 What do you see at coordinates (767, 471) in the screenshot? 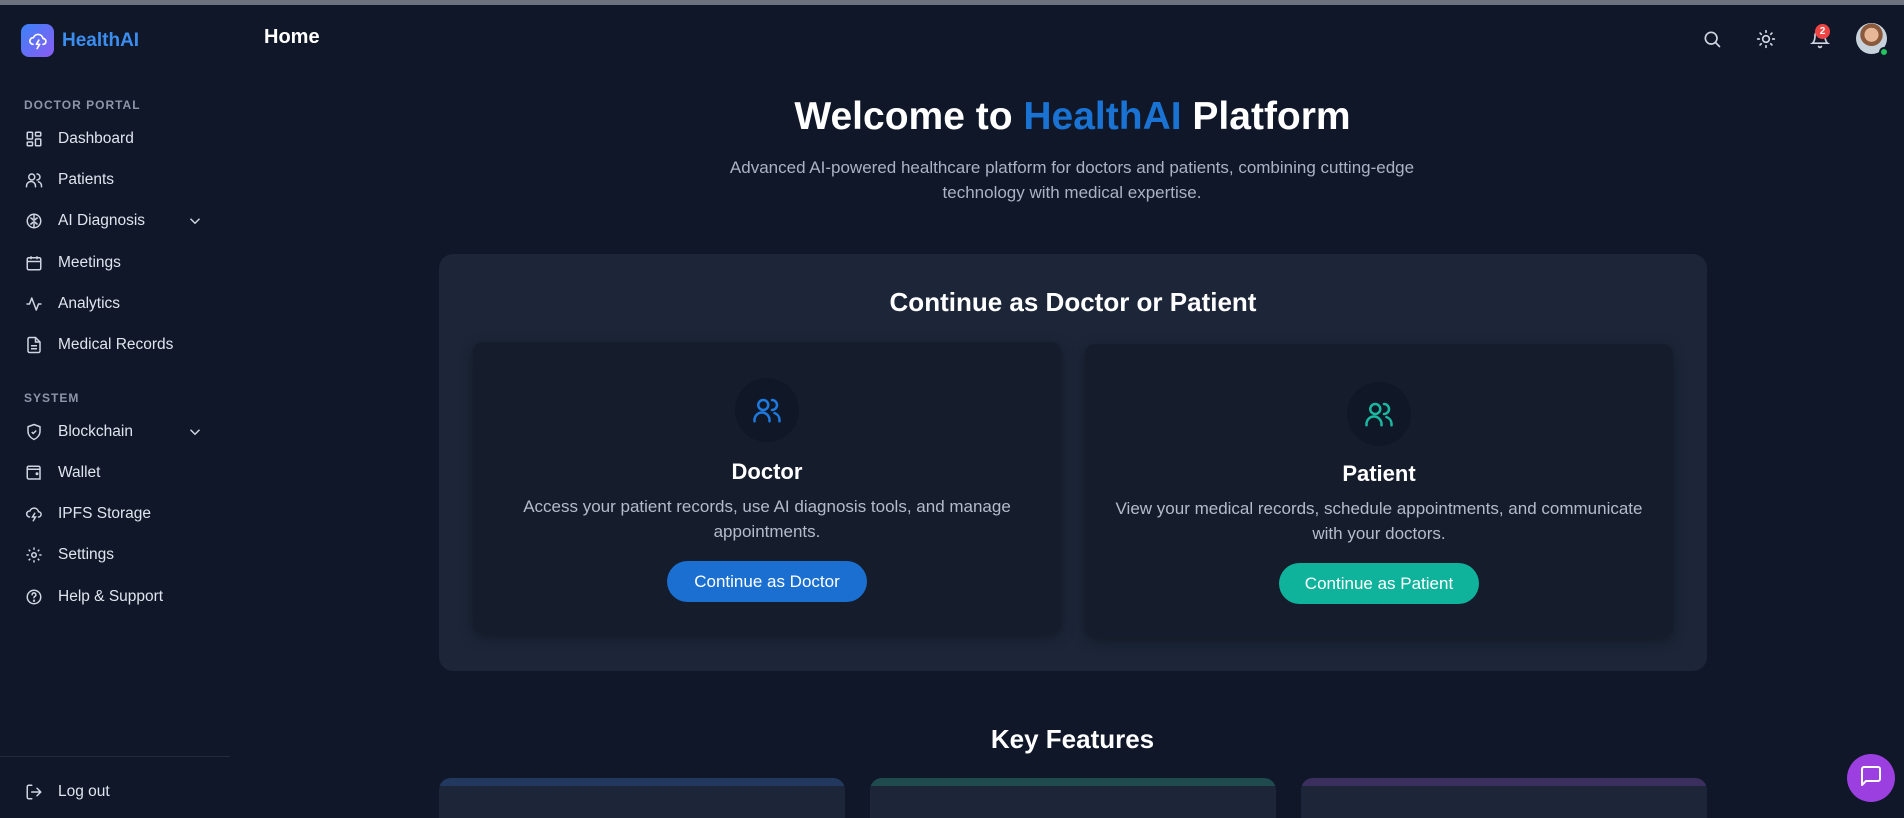
I see `doctor-title: Doctor` at bounding box center [767, 471].